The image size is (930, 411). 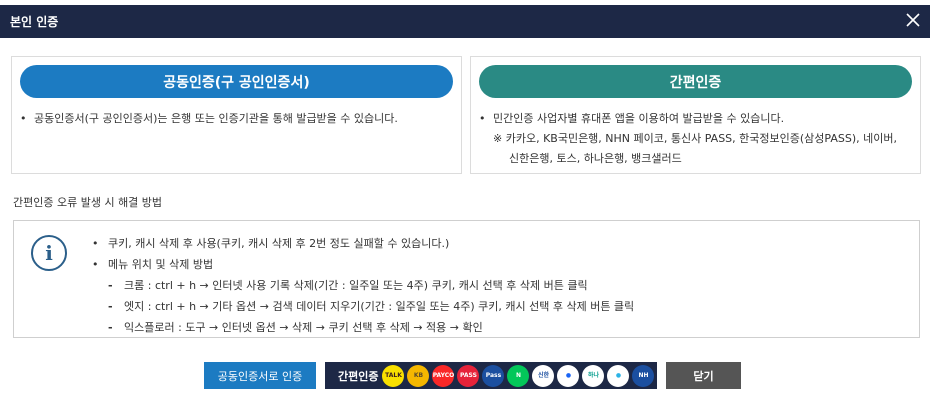 I want to click on info-icon: i, so click(x=49, y=253).